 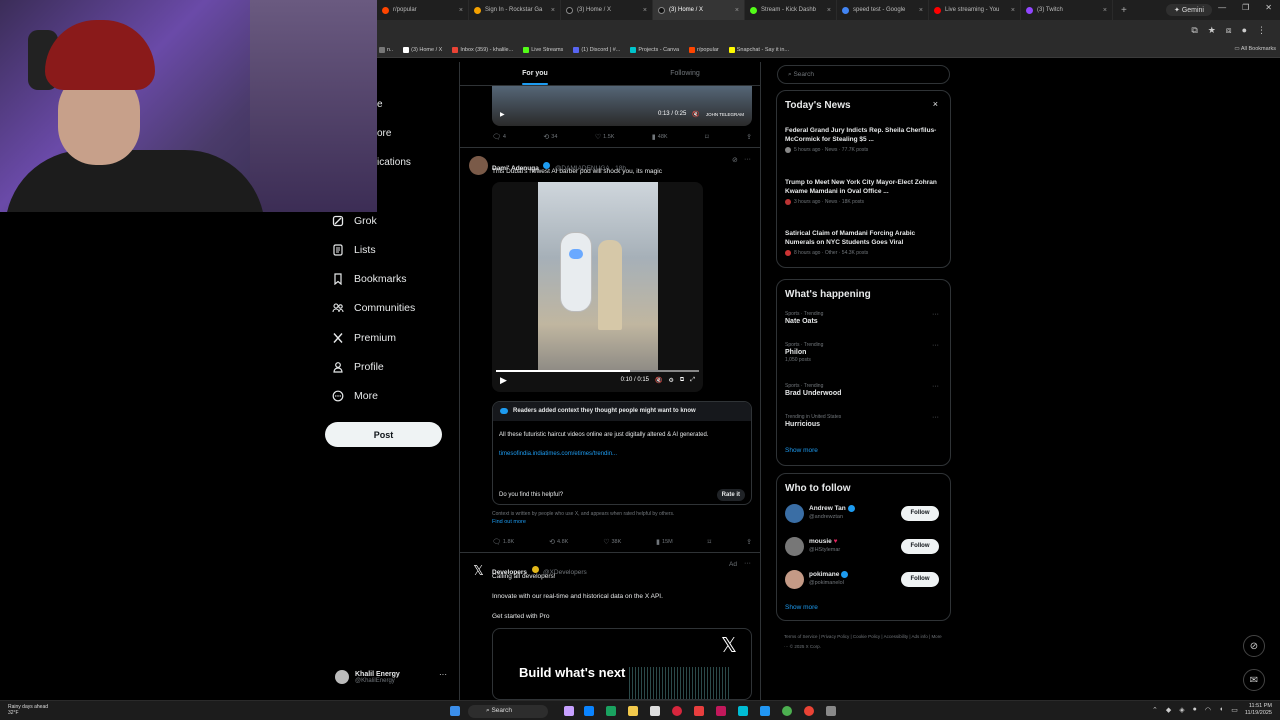 I want to click on post-menu-icon: ···, so click(x=747, y=159).